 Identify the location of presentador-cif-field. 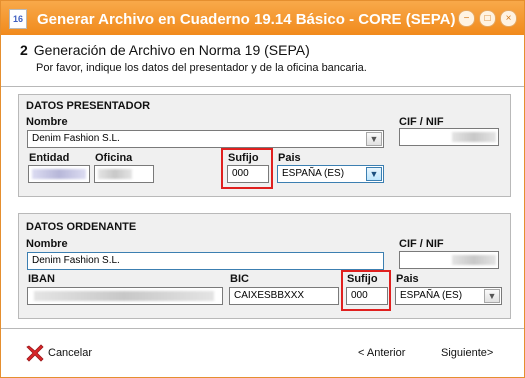
(449, 137).